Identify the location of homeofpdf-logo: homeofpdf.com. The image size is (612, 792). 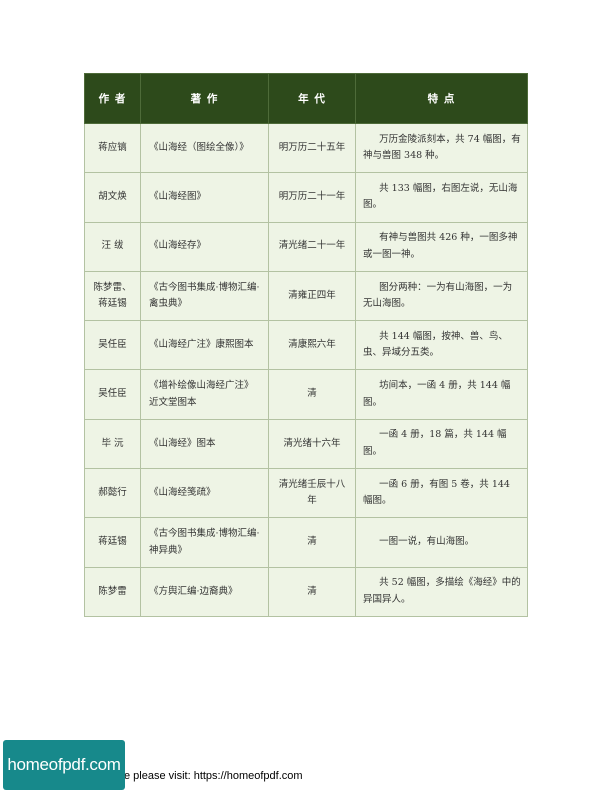
(64, 765).